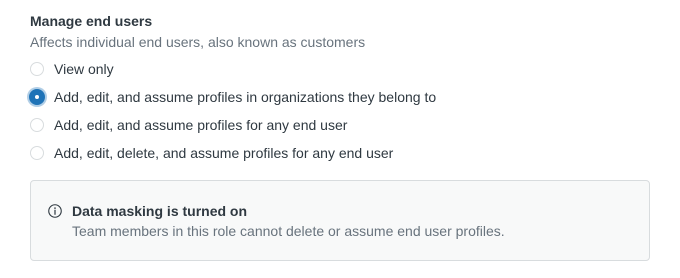 Image resolution: width=680 pixels, height=278 pixels. What do you see at coordinates (55, 211) in the screenshot?
I see `info-icon` at bounding box center [55, 211].